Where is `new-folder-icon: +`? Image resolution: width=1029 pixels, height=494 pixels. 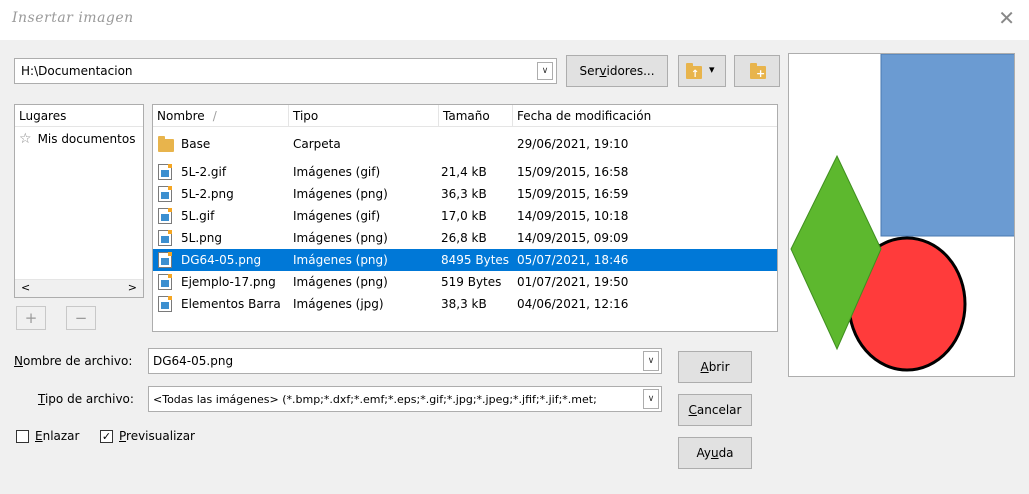 new-folder-icon: + is located at coordinates (758, 71).